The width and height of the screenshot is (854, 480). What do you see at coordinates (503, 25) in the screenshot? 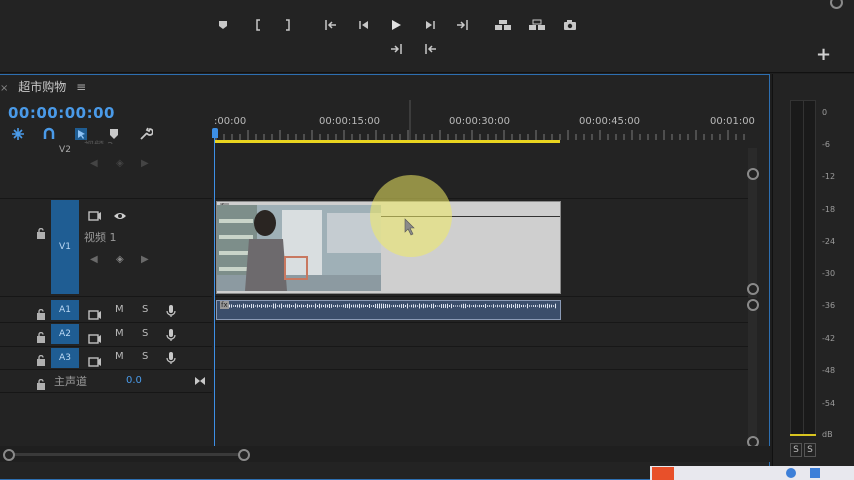
I see `lift-icon` at bounding box center [503, 25].